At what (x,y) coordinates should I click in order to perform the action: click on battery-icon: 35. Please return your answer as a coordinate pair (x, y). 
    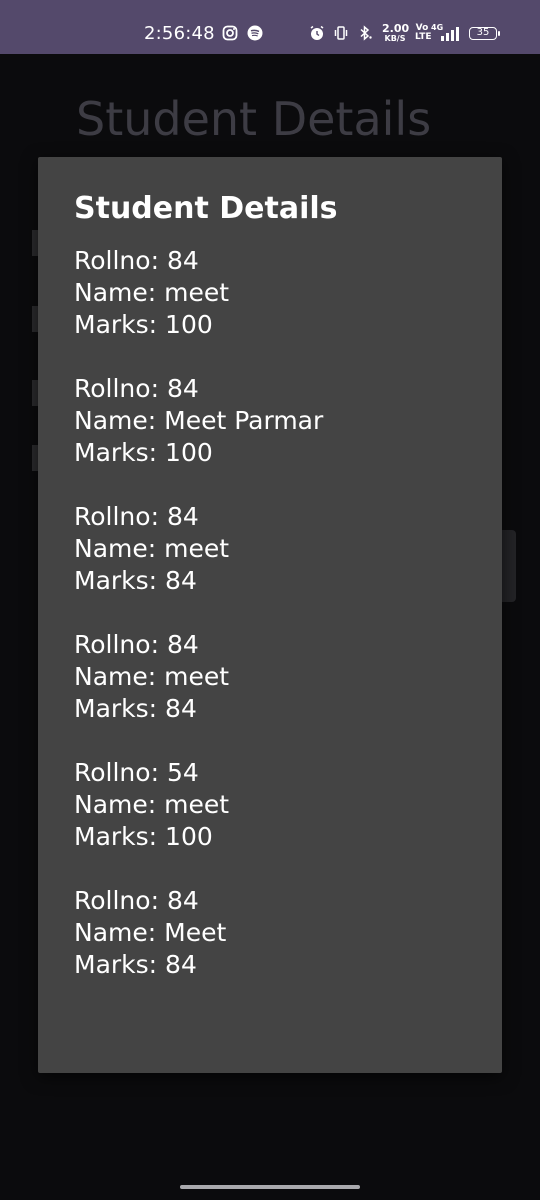
    Looking at the image, I should click on (484, 33).